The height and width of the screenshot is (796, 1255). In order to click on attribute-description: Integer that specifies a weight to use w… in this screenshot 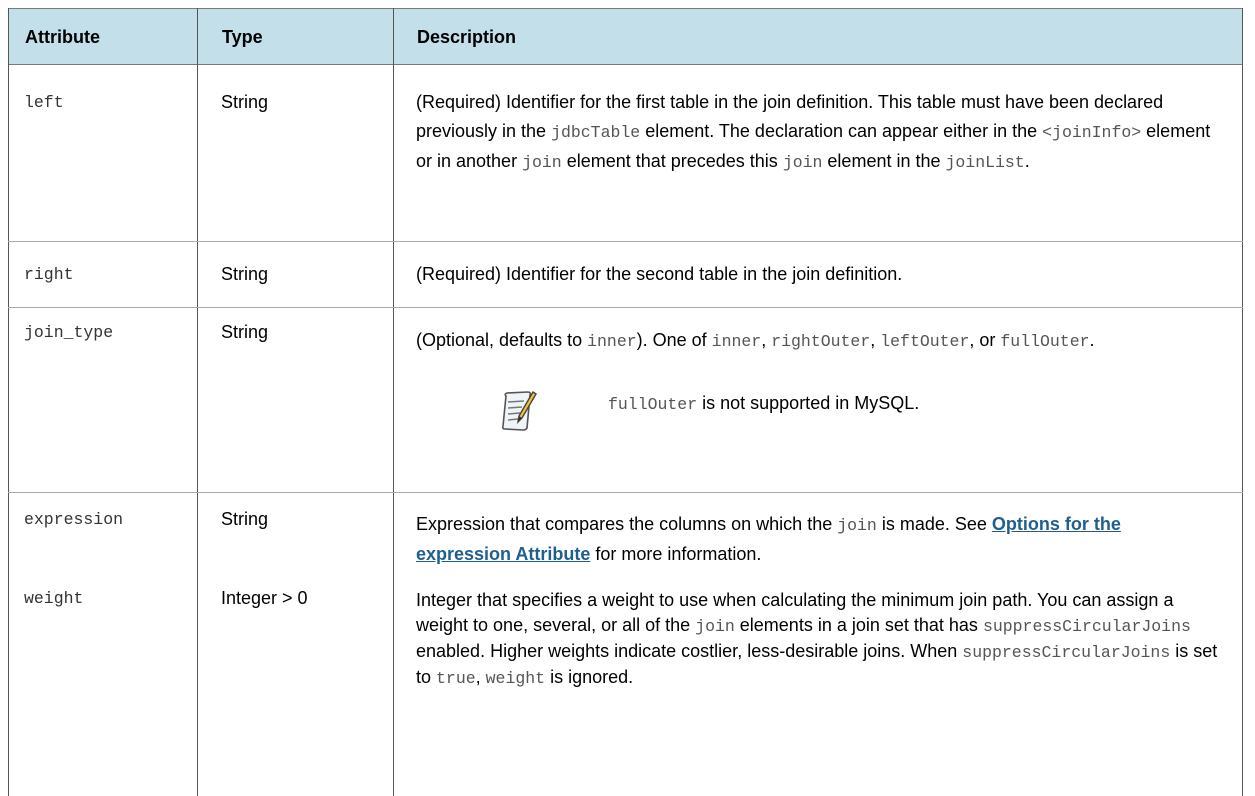, I will do `click(817, 639)`.